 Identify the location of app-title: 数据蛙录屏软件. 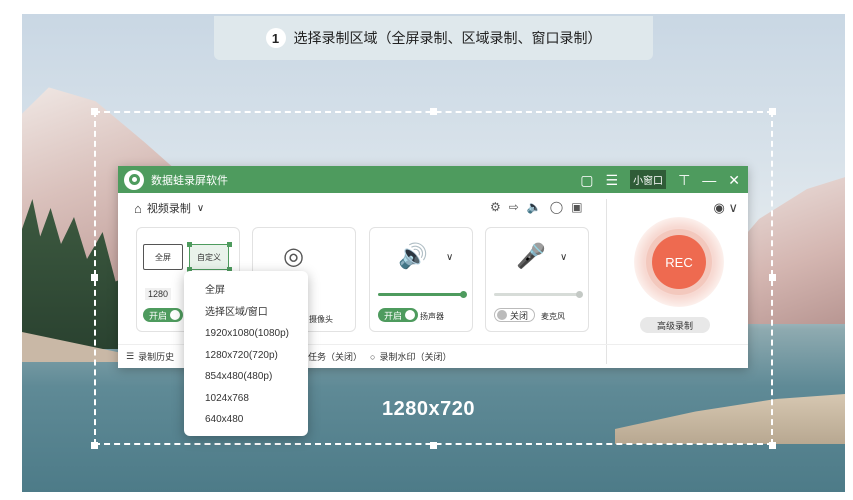
(189, 180).